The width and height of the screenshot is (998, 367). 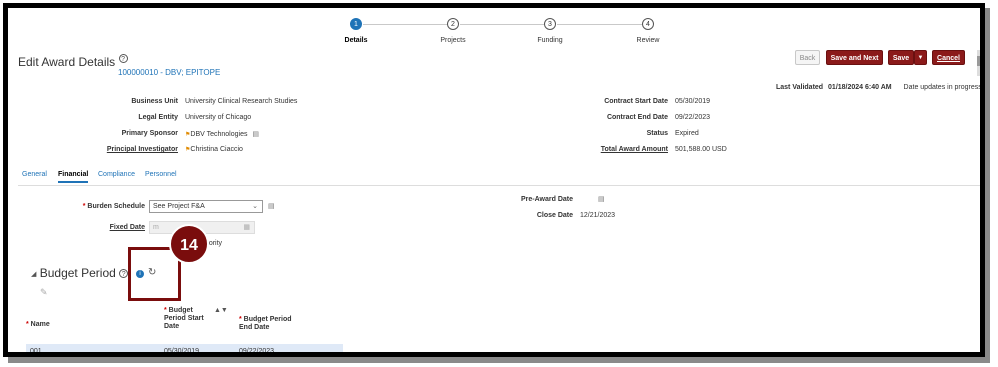 I want to click on frame-shadow, so click(x=499, y=360).